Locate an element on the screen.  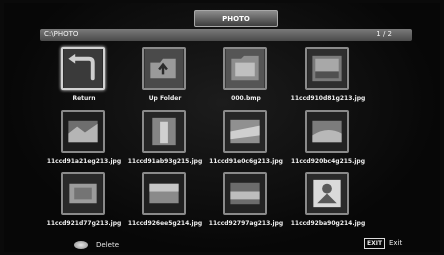
exit-key-icon: EXIT is located at coordinates (375, 243).